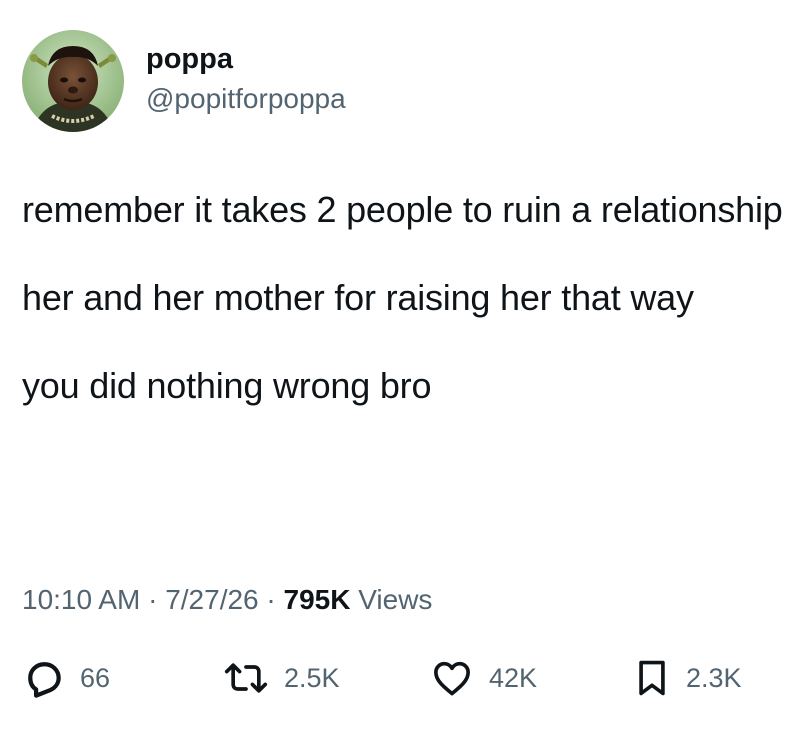  What do you see at coordinates (227, 385) in the screenshot?
I see `tweet-paragraph: you did nothing wrong bro` at bounding box center [227, 385].